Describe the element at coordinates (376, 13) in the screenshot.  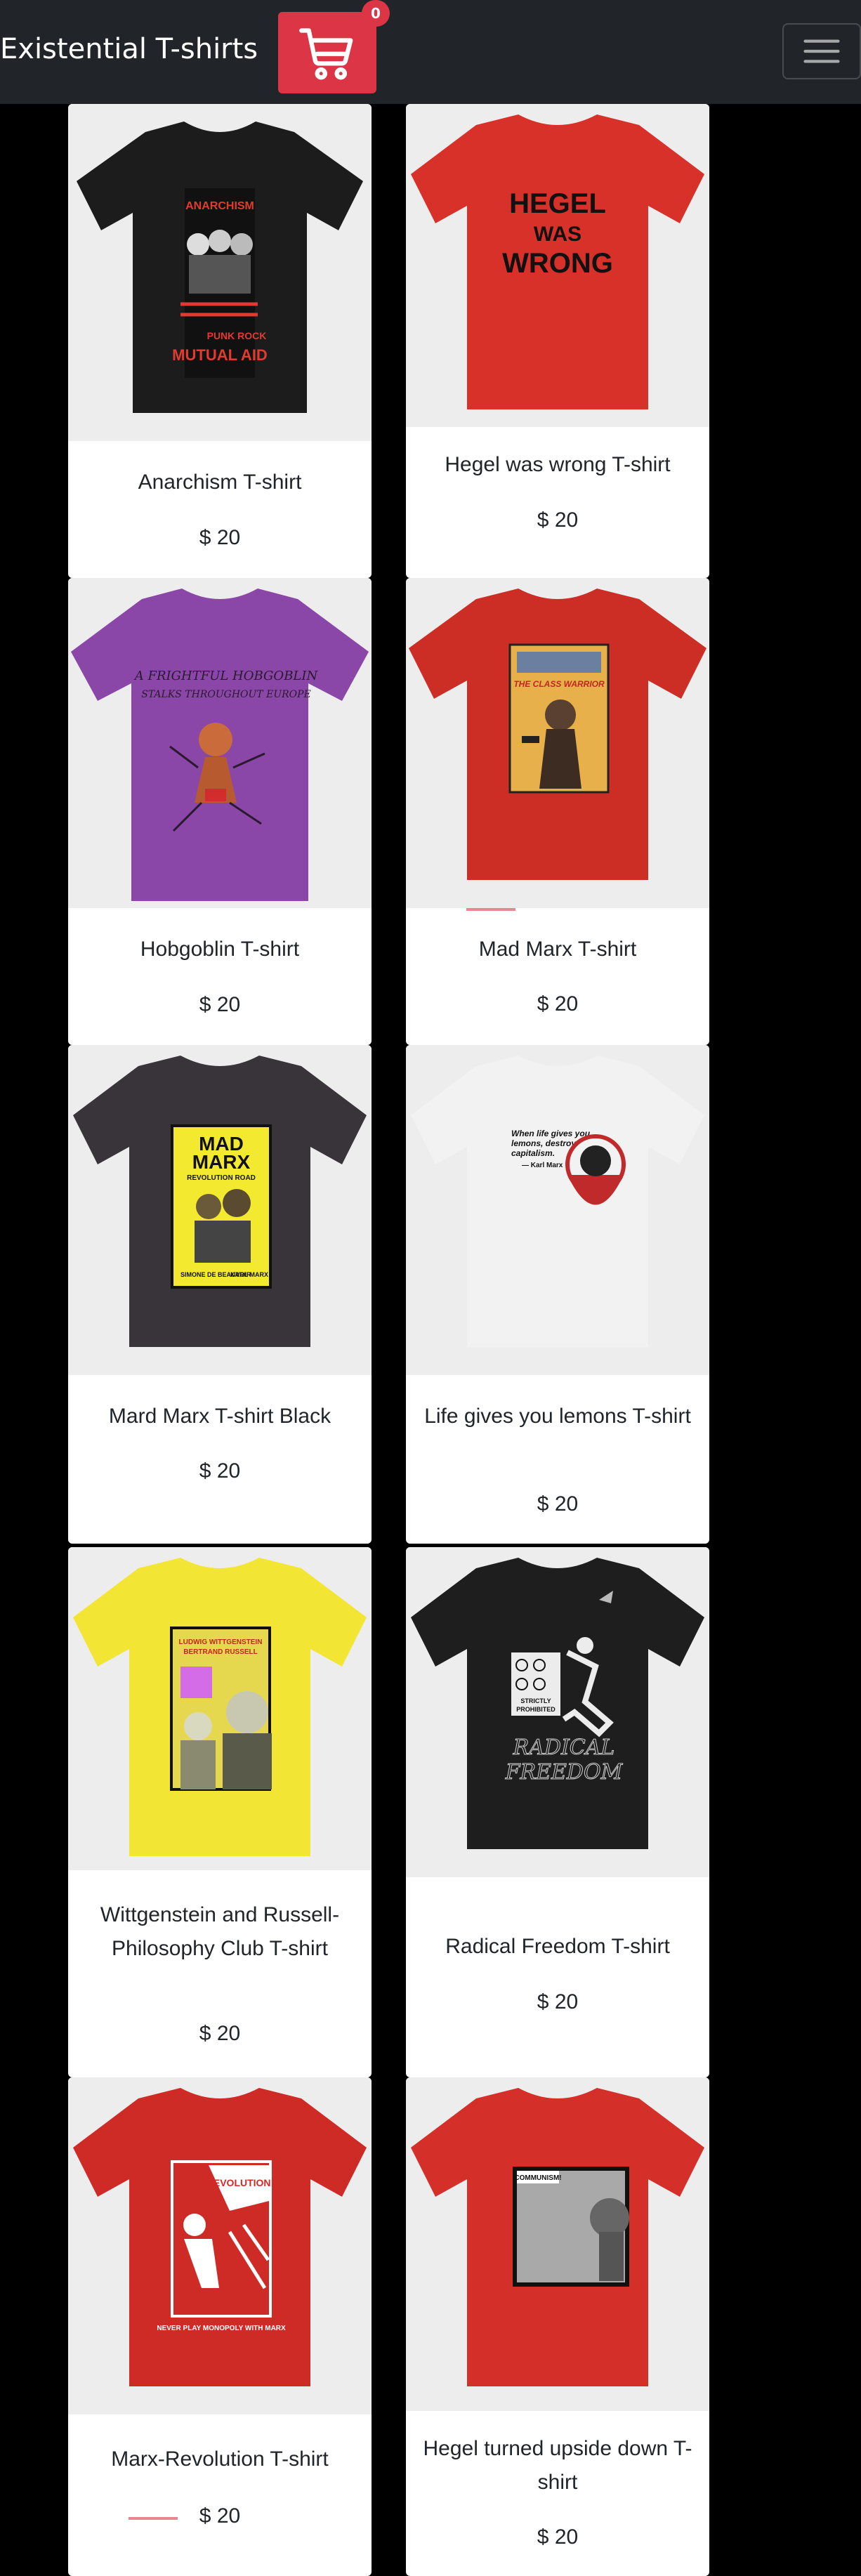
I see `cart-count-badge: 0` at that location.